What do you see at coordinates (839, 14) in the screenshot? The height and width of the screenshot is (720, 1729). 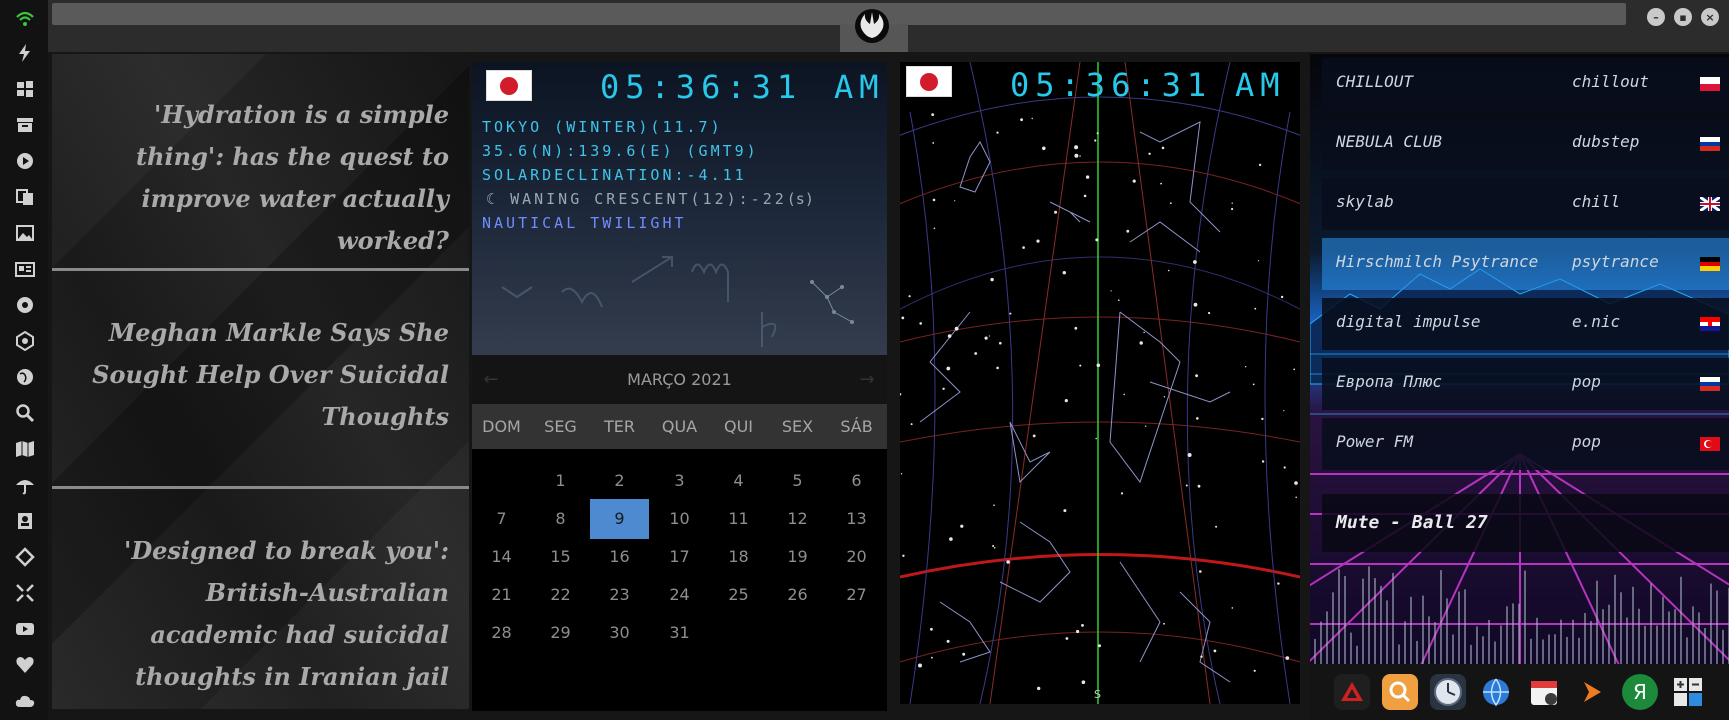 I see `address-bar` at bounding box center [839, 14].